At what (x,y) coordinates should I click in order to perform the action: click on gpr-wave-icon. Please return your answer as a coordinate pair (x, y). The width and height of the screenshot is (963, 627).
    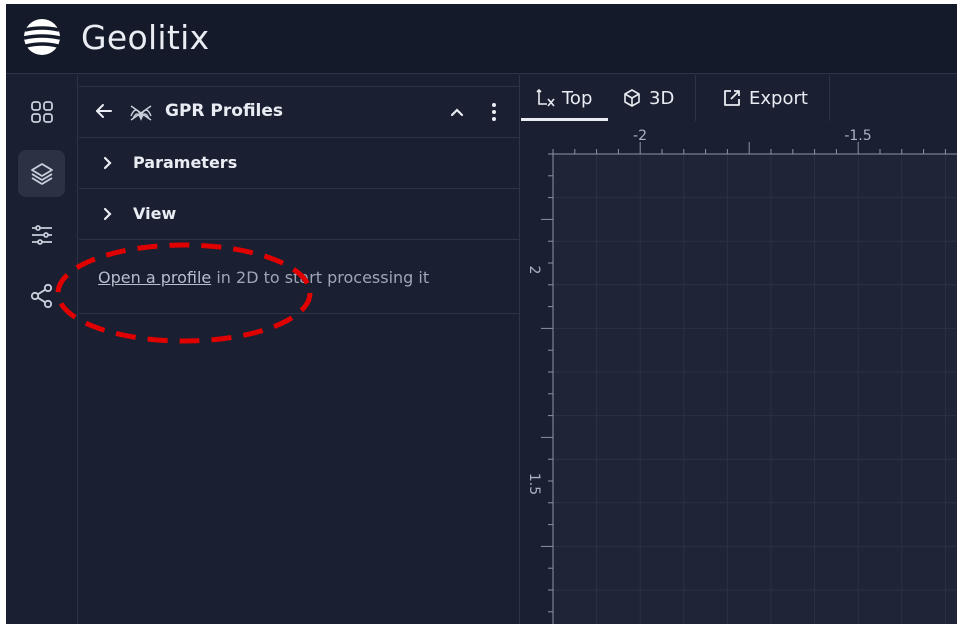
    Looking at the image, I should click on (141, 113).